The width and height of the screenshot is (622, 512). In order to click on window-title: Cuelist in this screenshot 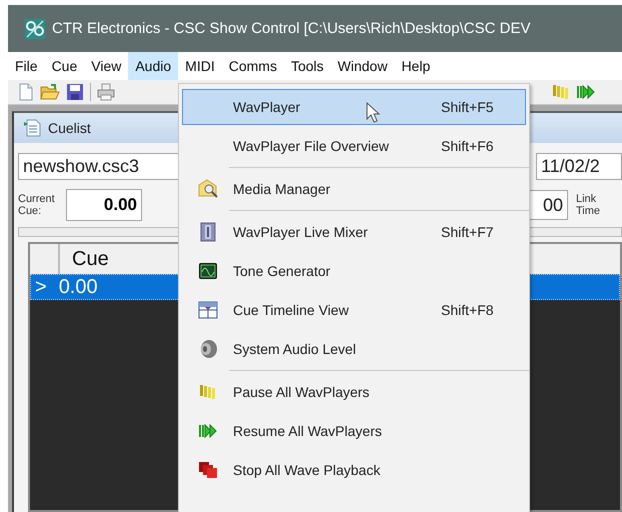, I will do `click(69, 128)`.